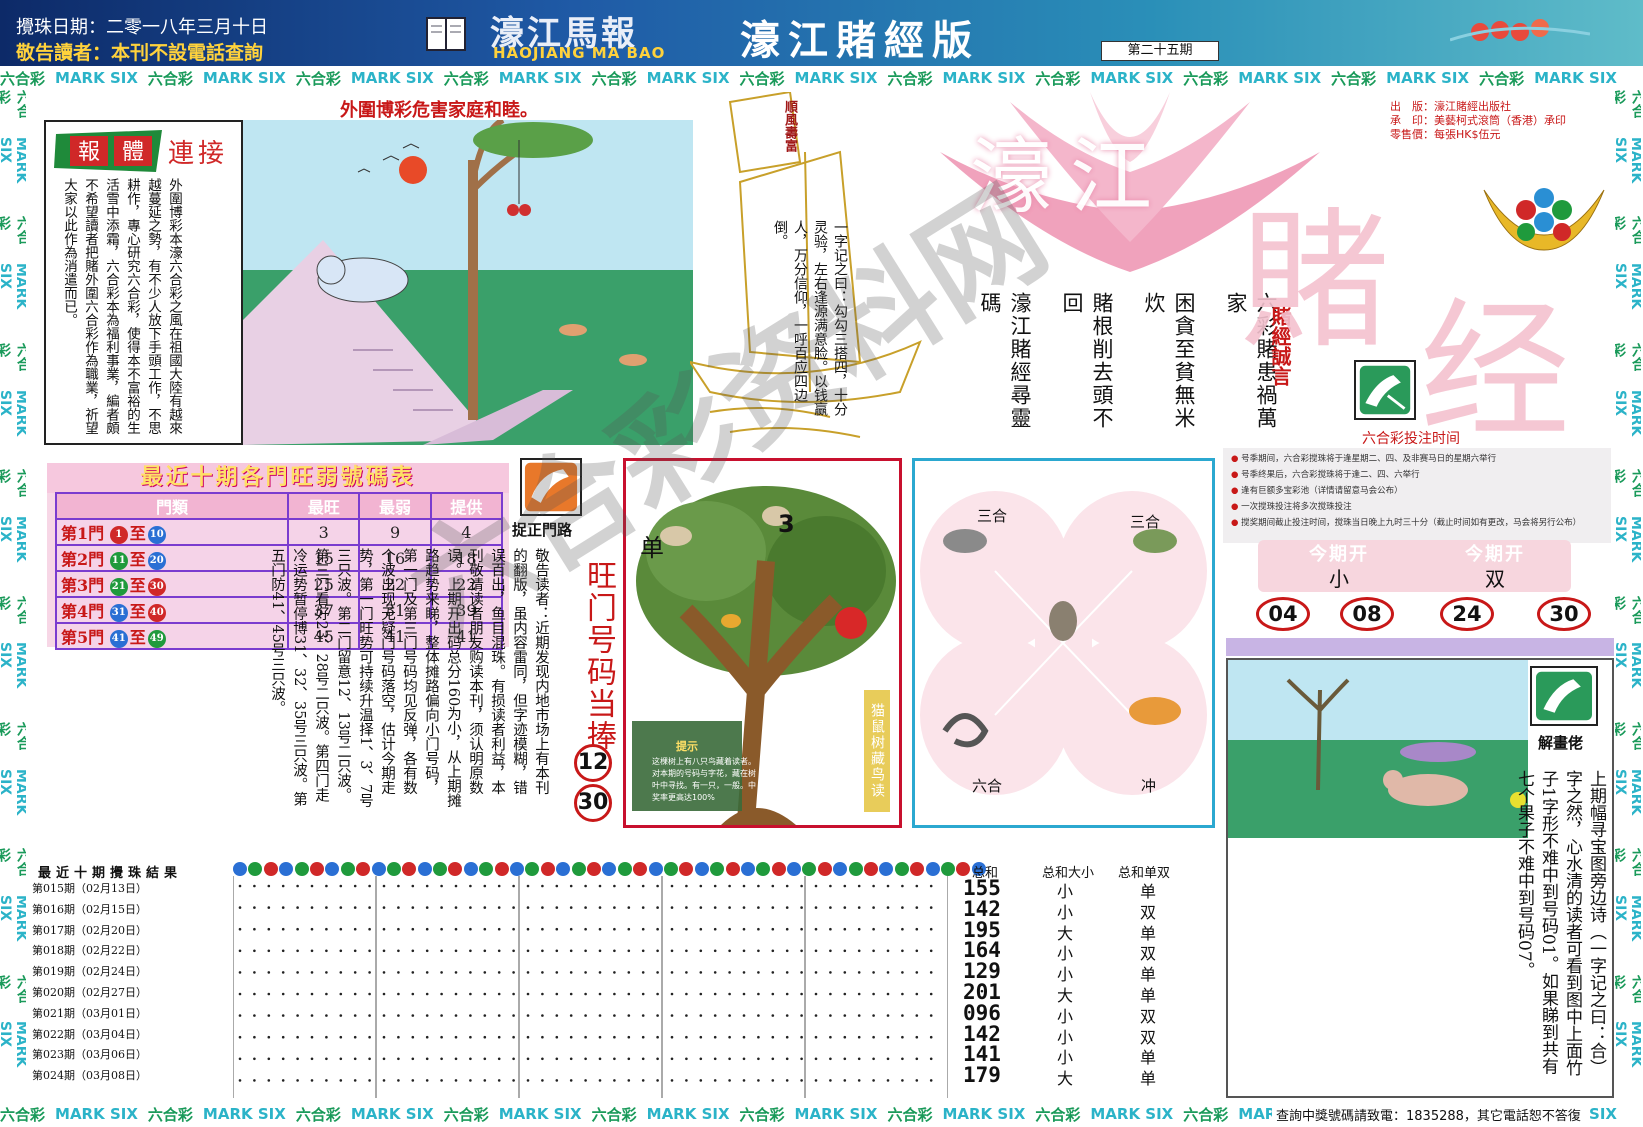  Describe the element at coordinates (89, 1034) in the screenshot. I see `result-row-label: 第022期（03月04日）` at that location.